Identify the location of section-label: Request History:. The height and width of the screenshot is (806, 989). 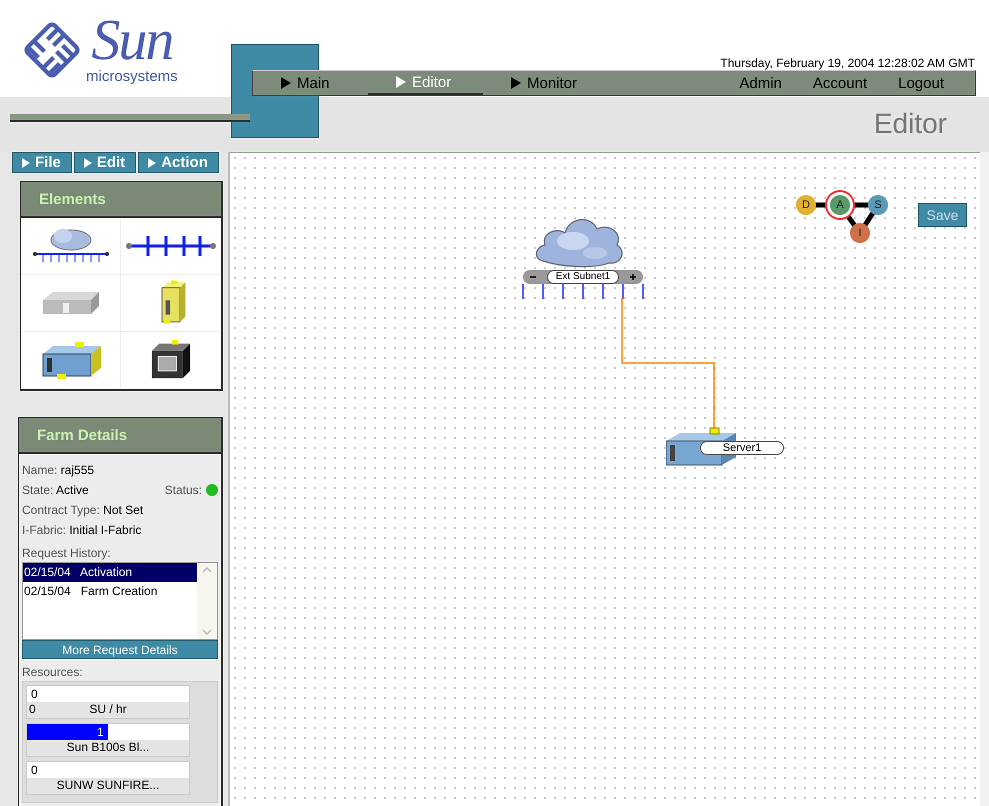
(67, 553).